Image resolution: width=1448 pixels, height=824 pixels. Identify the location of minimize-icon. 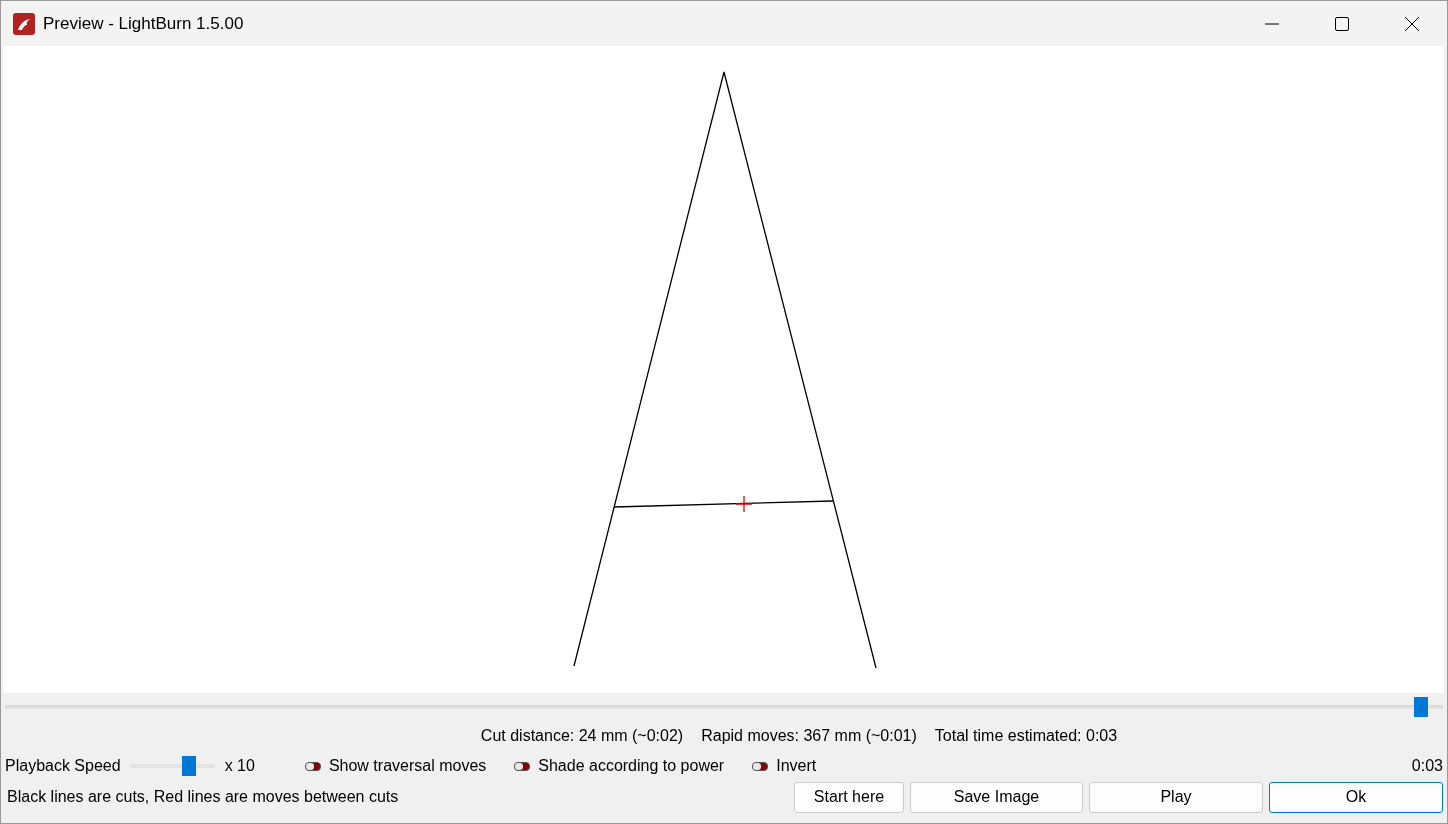
(1272, 23).